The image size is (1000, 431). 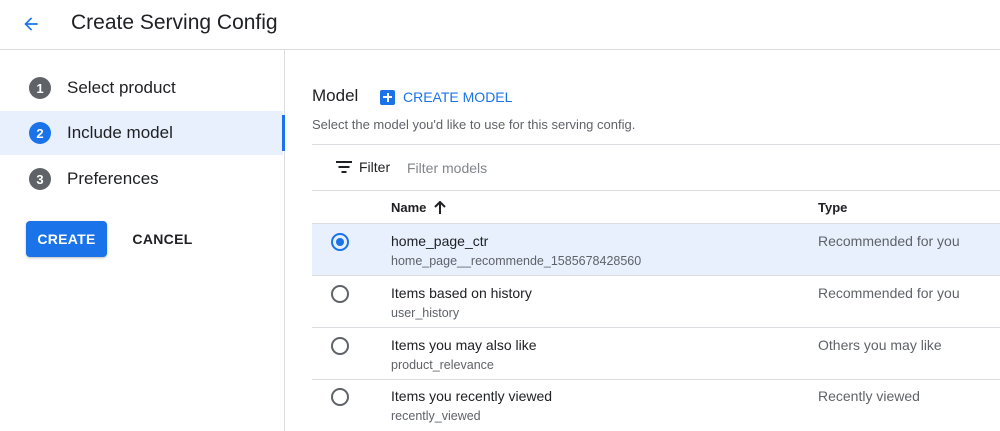 I want to click on model-type: Recently viewed, so click(x=869, y=396).